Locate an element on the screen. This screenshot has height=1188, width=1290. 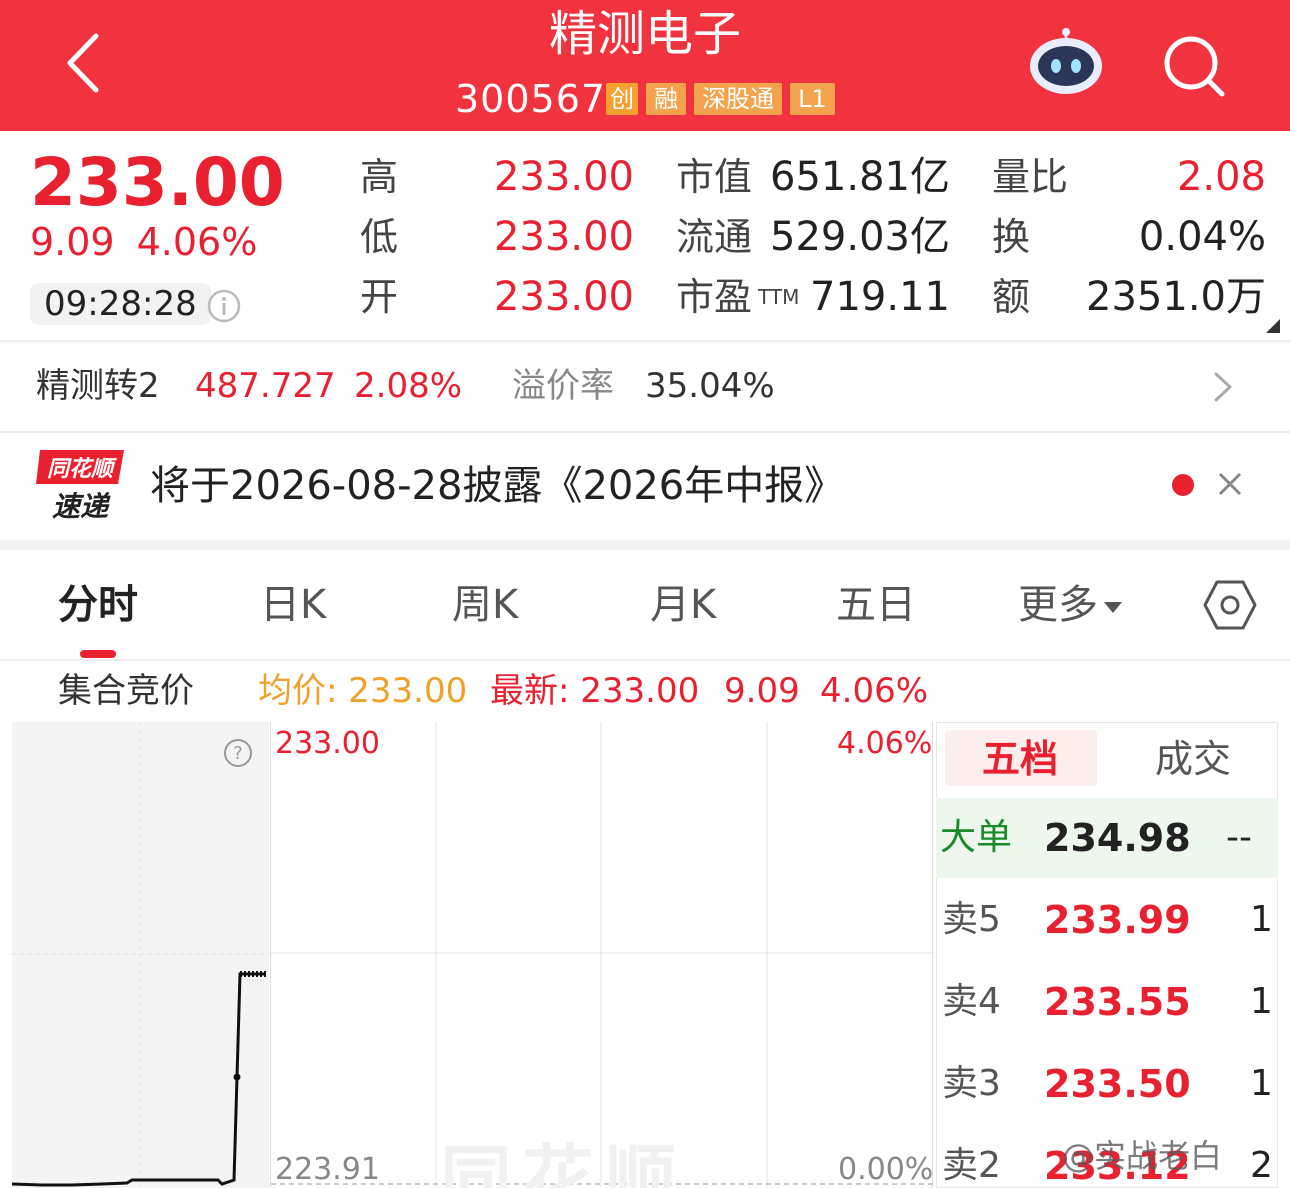
assistant-button is located at coordinates (1066, 62).